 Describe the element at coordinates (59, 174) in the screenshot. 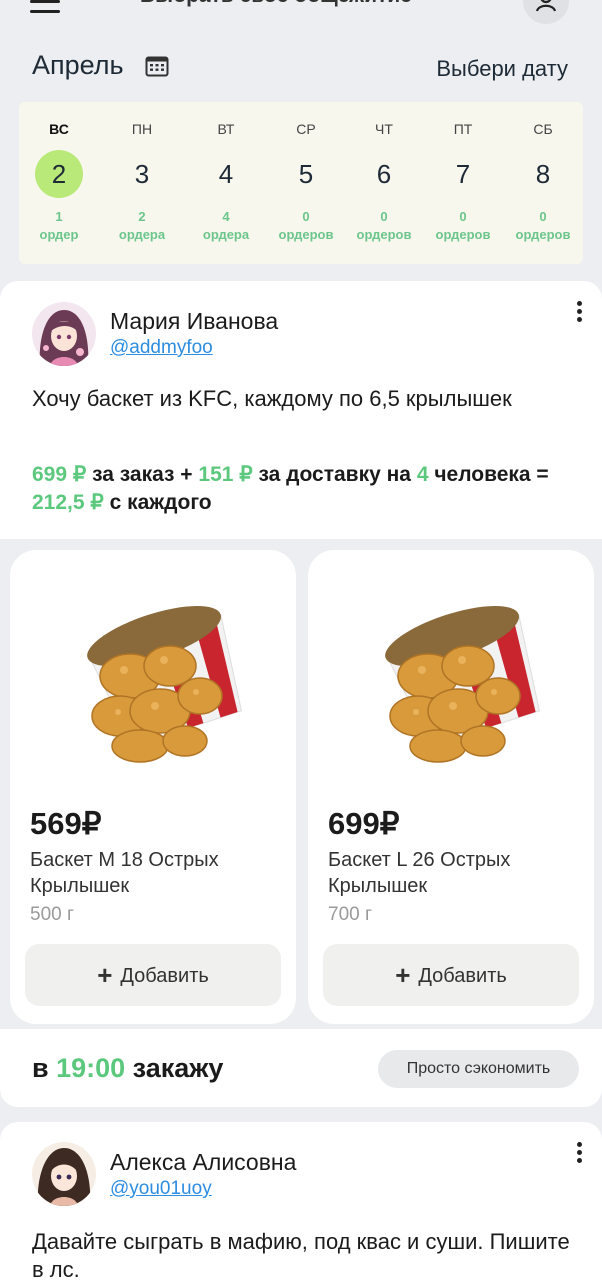

I see `day-number: 2` at that location.